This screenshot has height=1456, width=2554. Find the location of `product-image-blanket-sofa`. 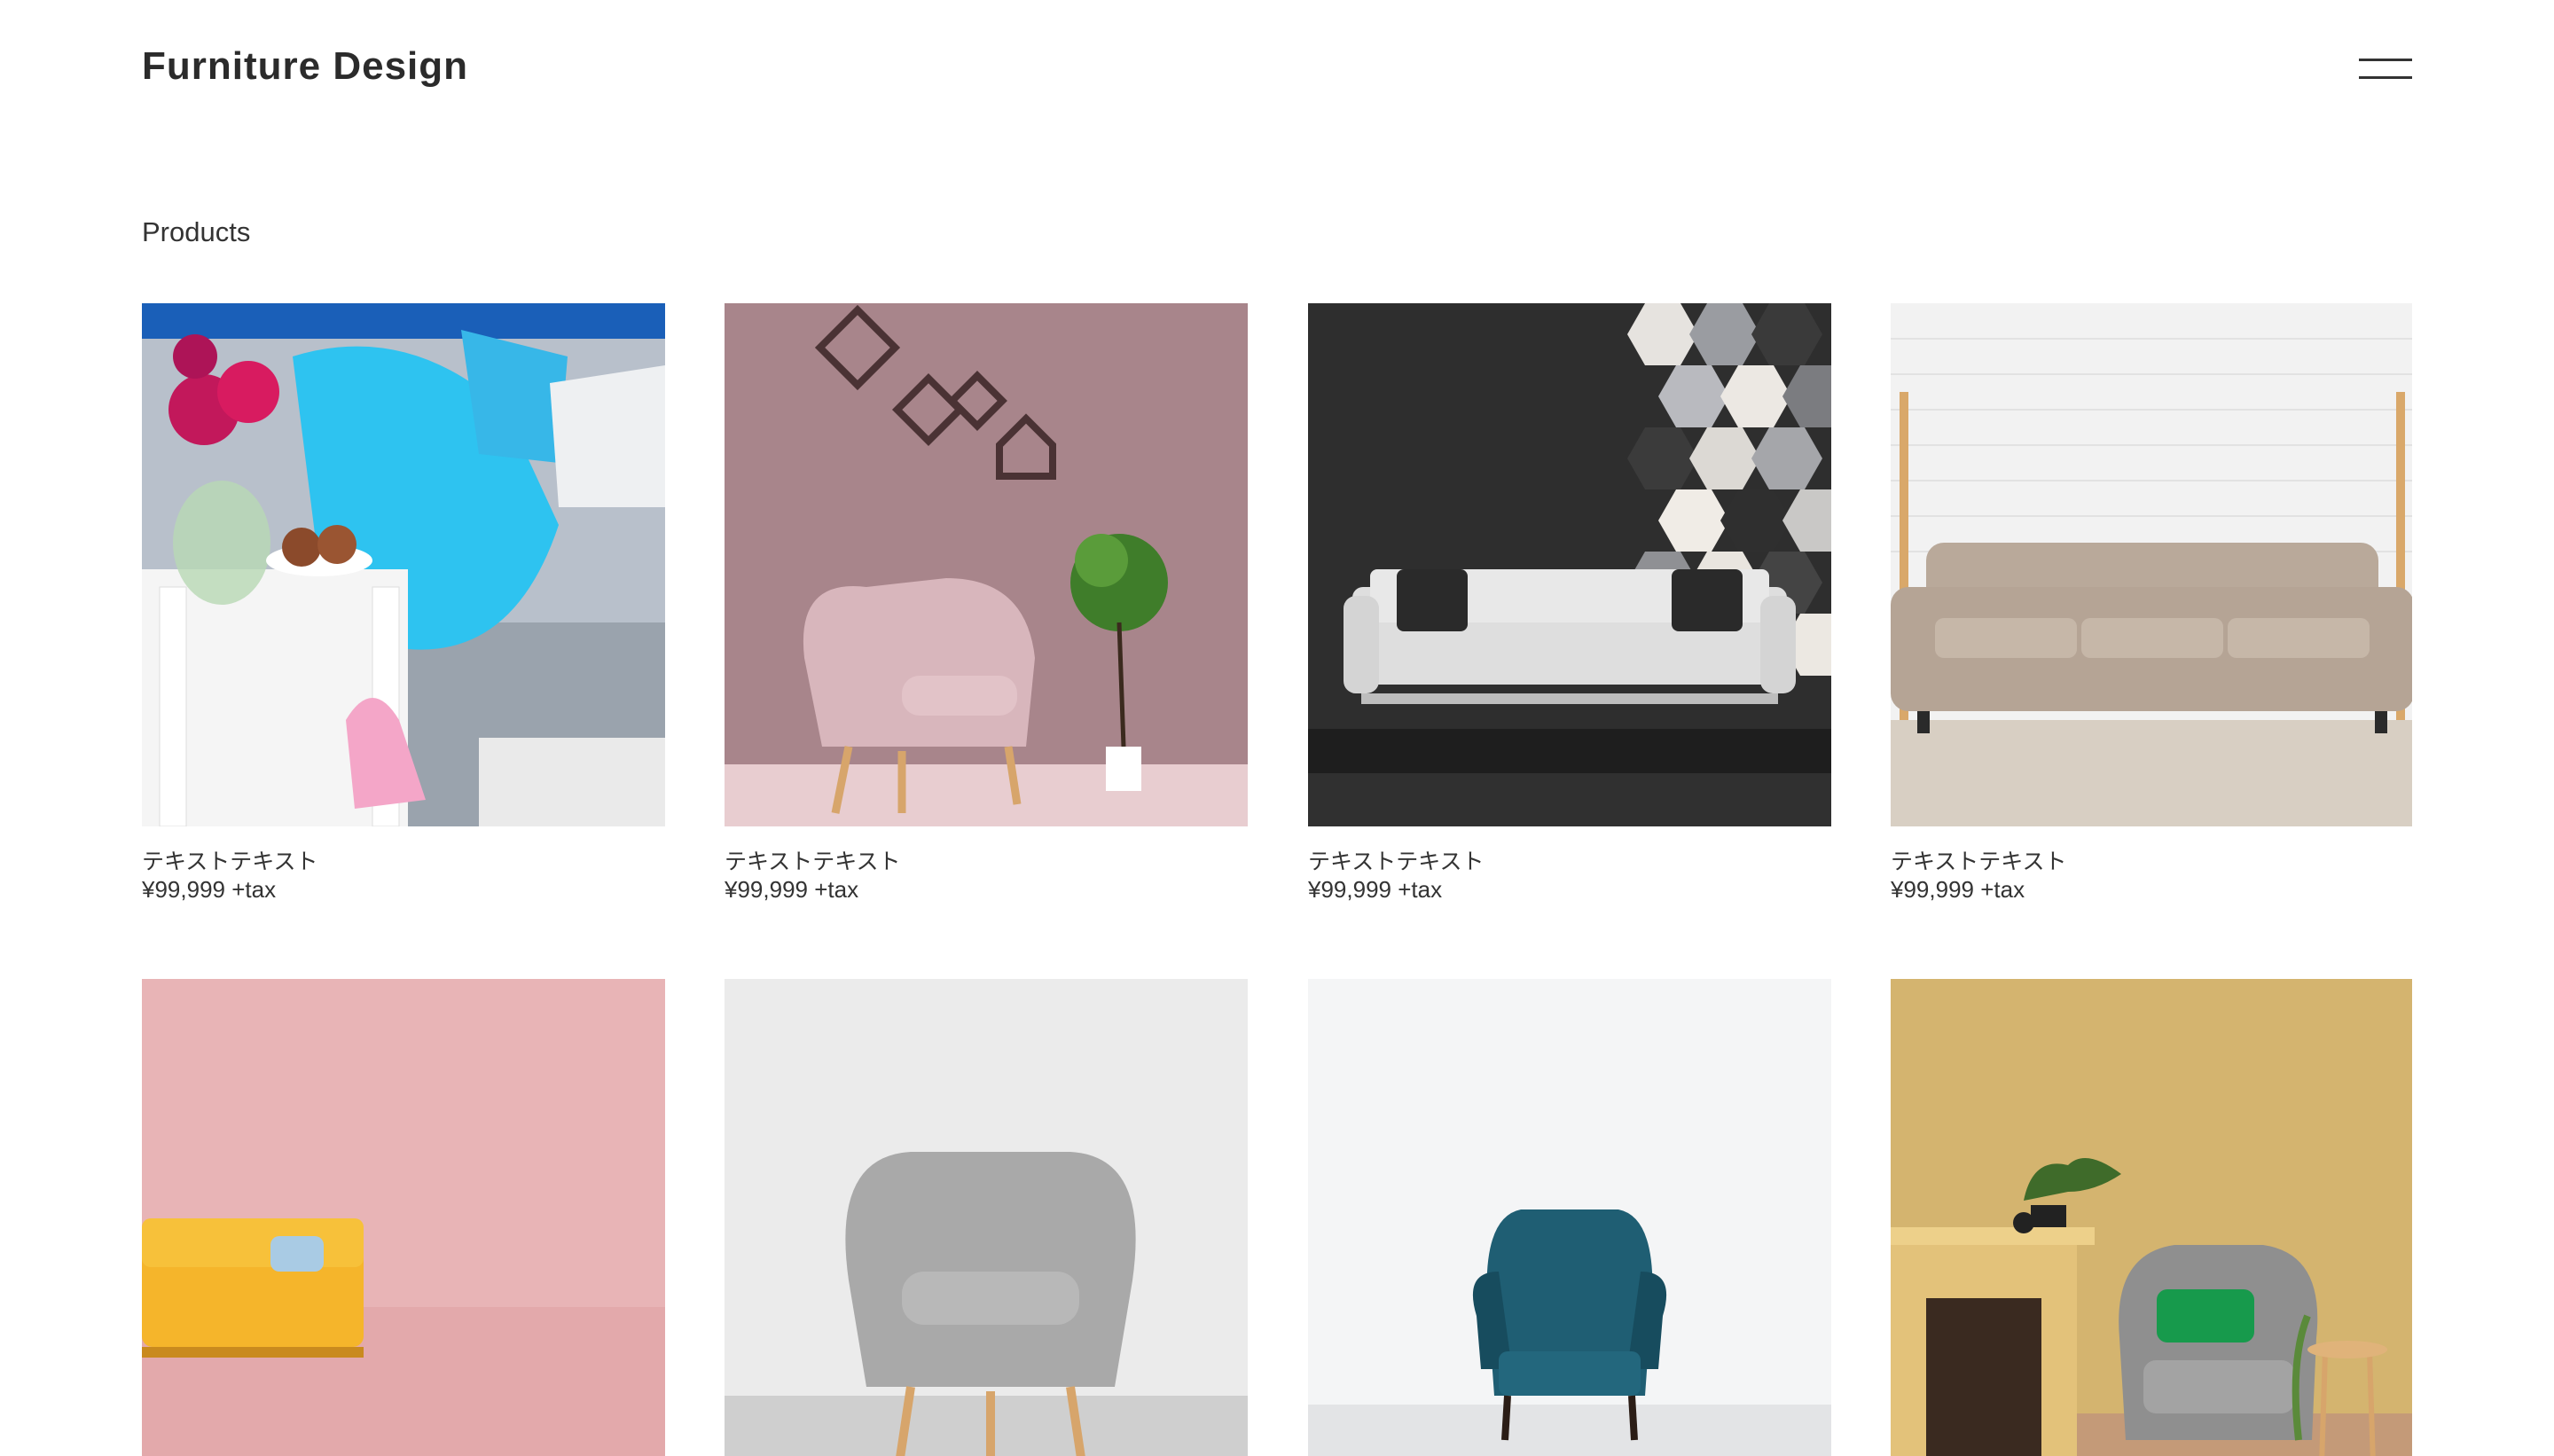

product-image-blanket-sofa is located at coordinates (403, 564).